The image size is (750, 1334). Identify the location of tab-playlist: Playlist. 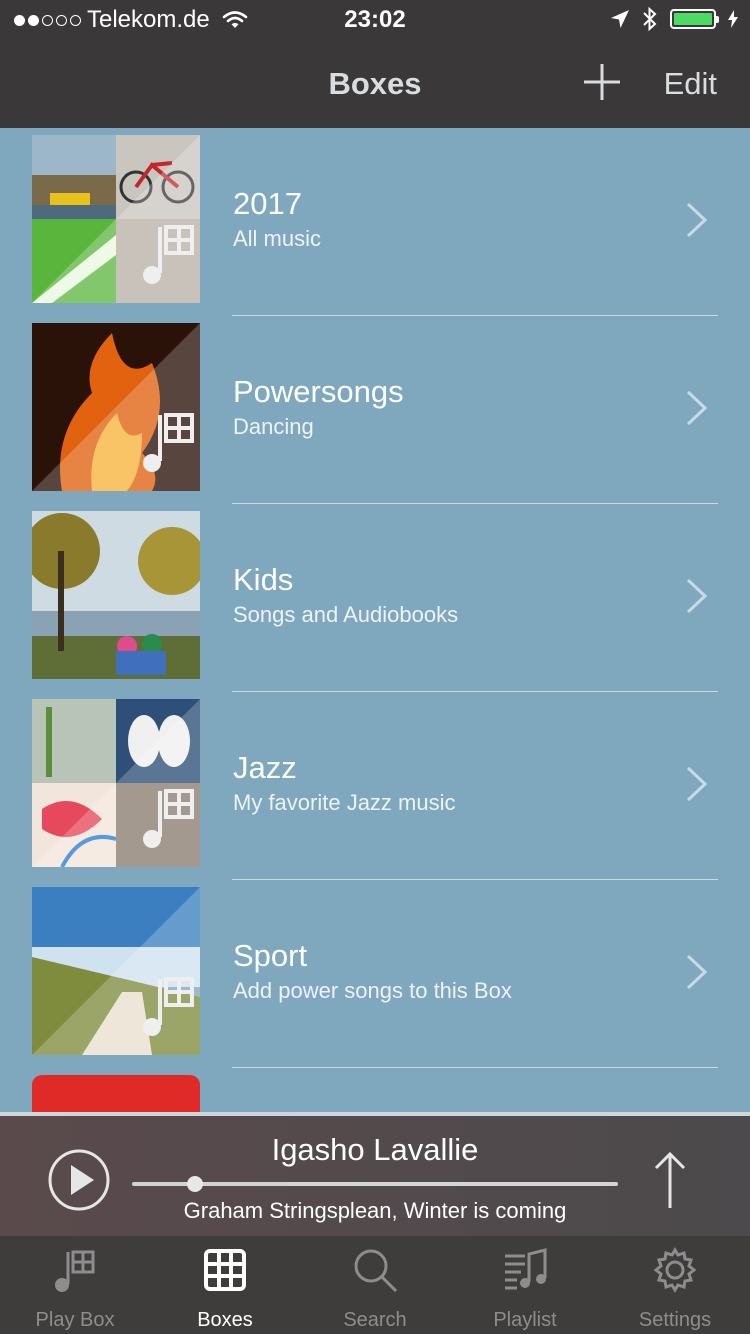
(525, 1285).